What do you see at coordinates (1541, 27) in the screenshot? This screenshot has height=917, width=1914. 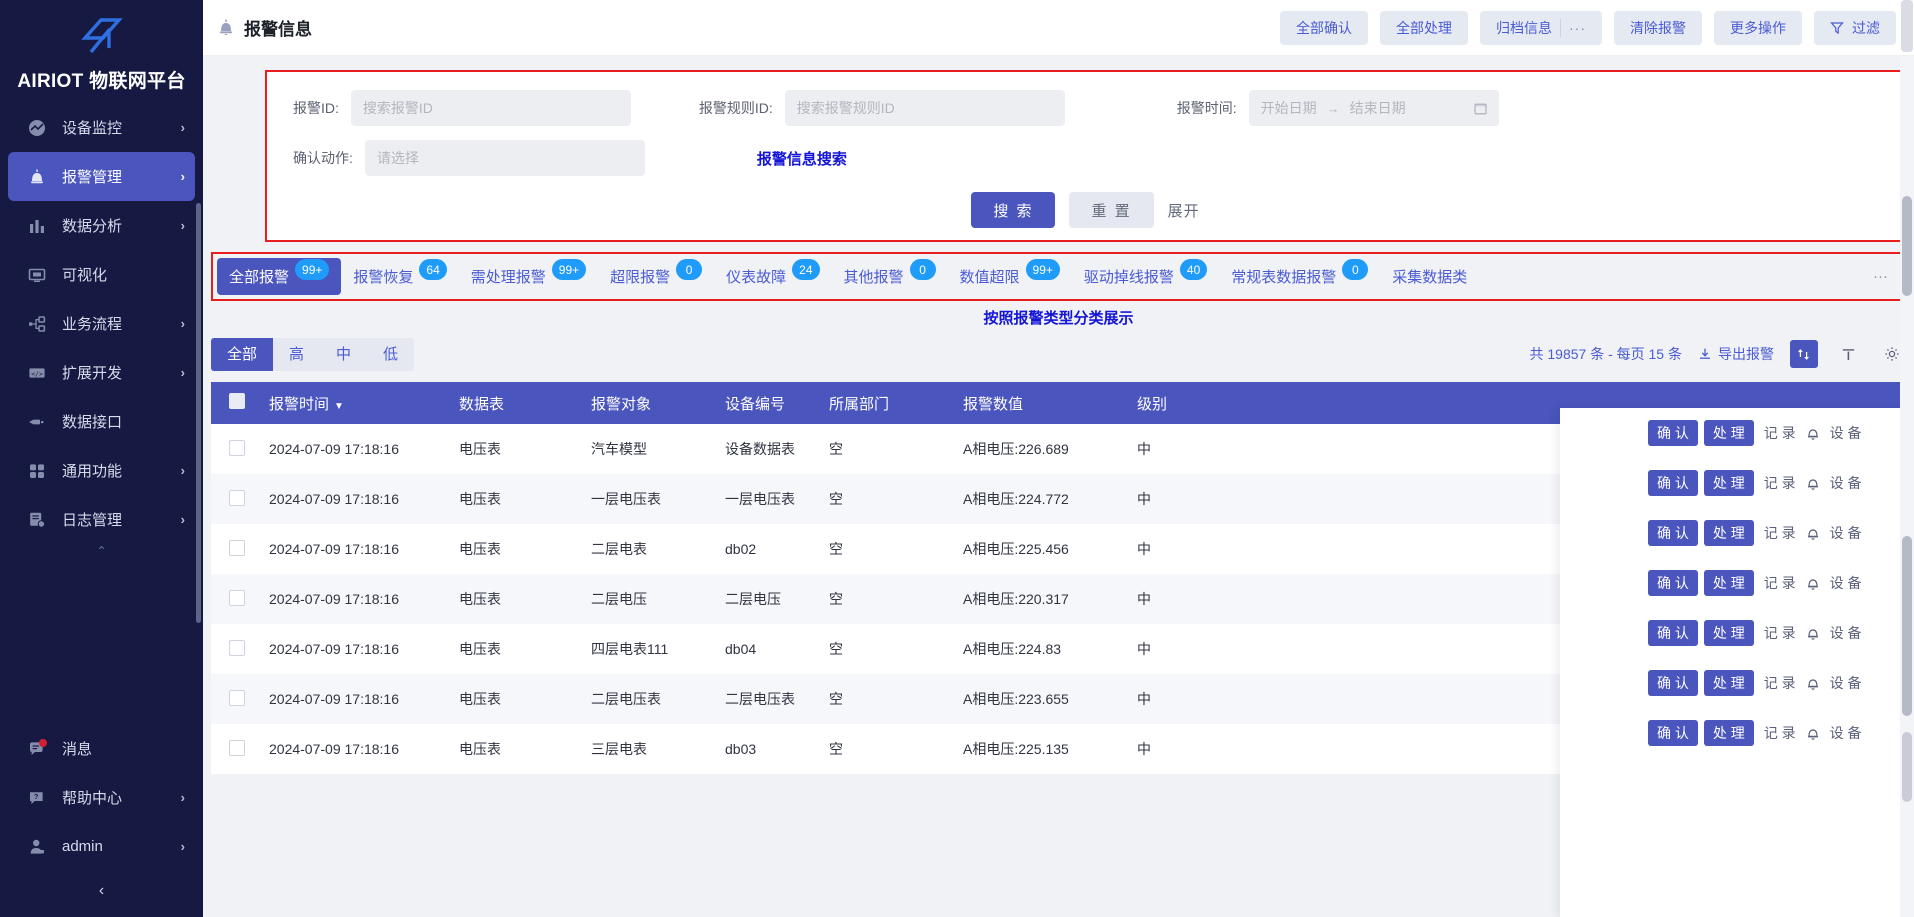 I see `archive-info-button: 归档信息 ···` at bounding box center [1541, 27].